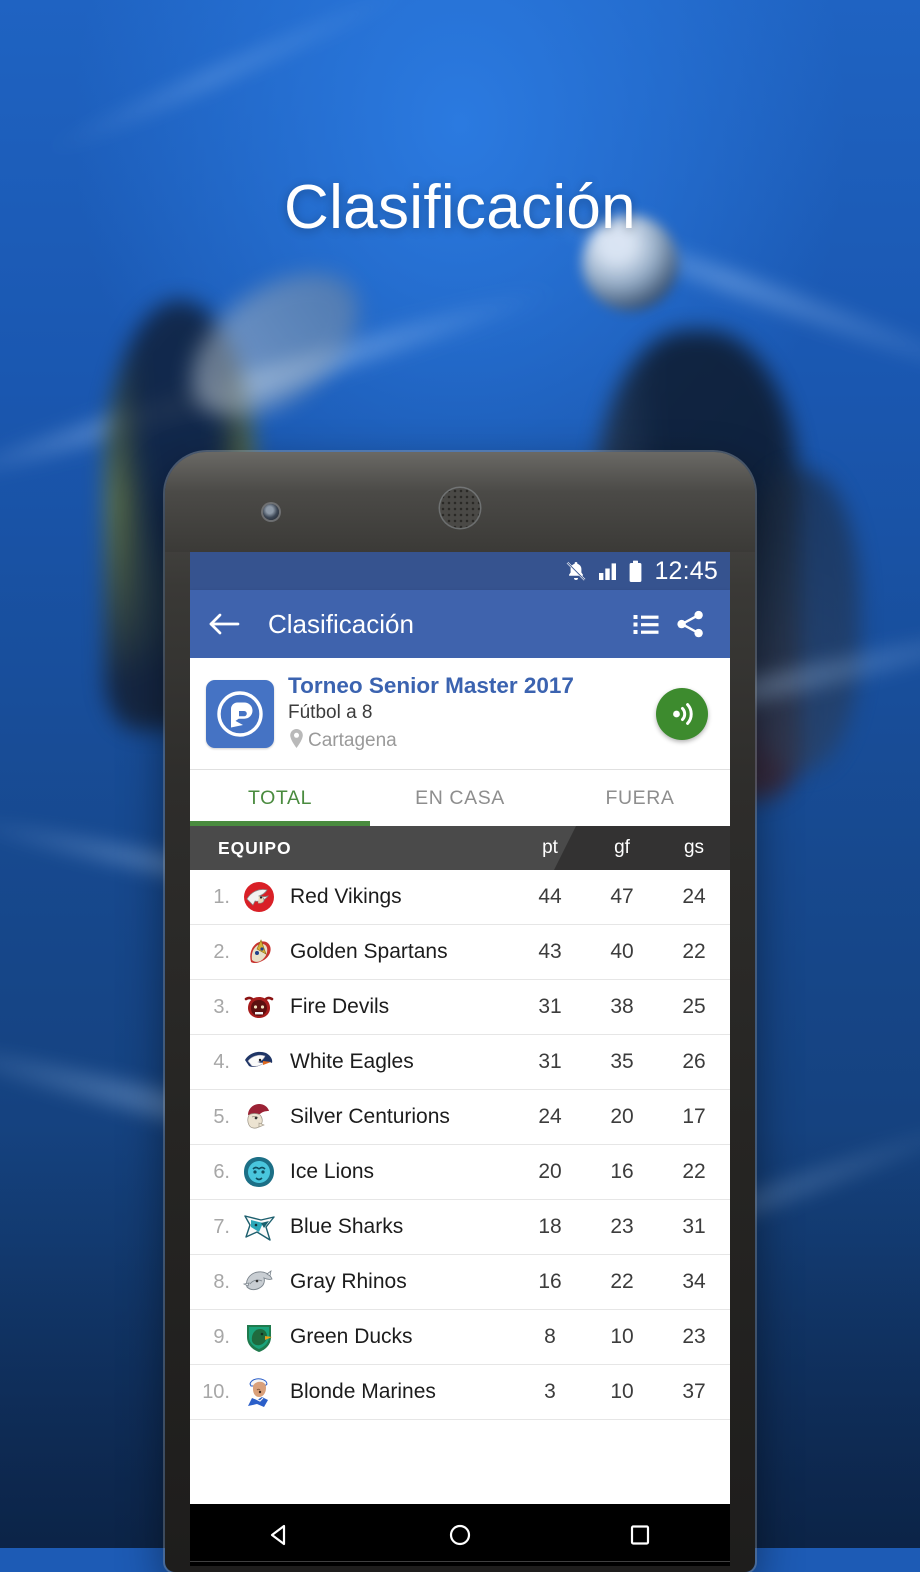 The width and height of the screenshot is (920, 1572). I want to click on table-row: 1. Red Vikings 44 47 24, so click(460, 897).